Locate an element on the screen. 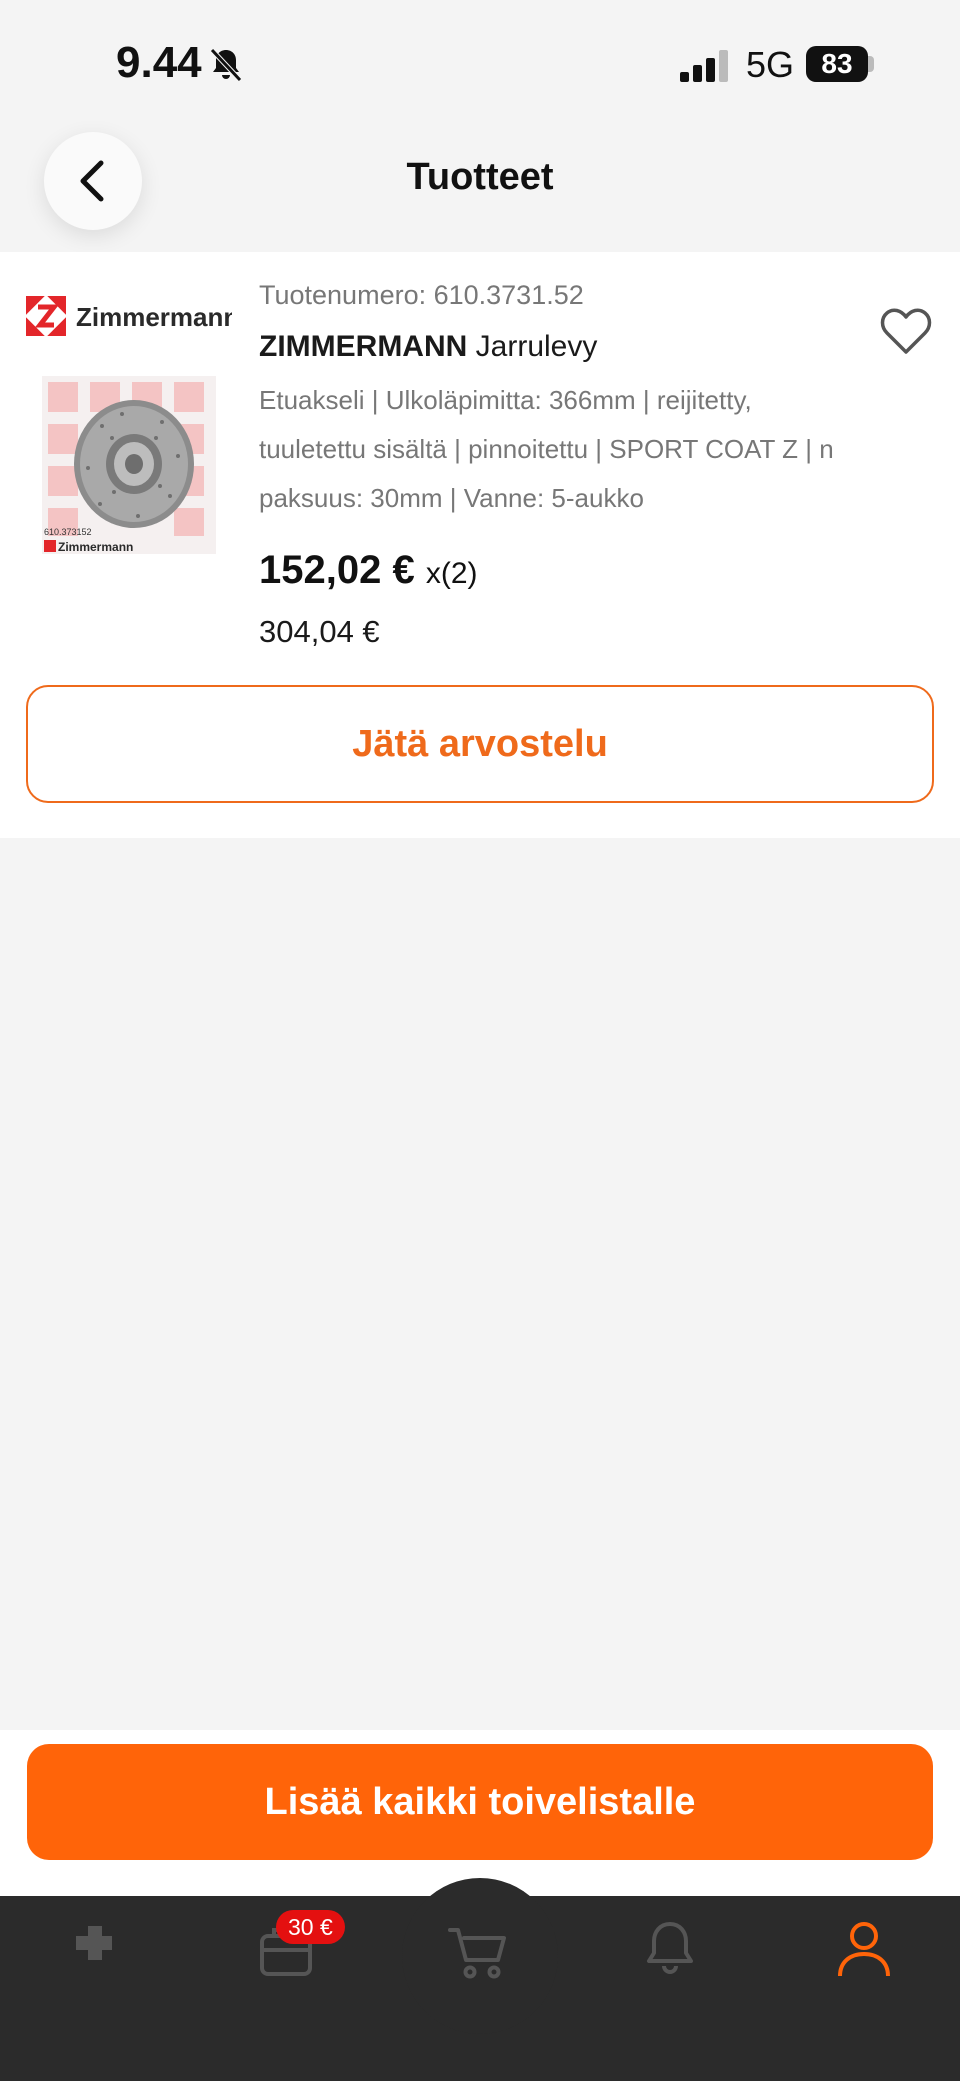 The width and height of the screenshot is (960, 2081). battery-tip is located at coordinates (871, 64).